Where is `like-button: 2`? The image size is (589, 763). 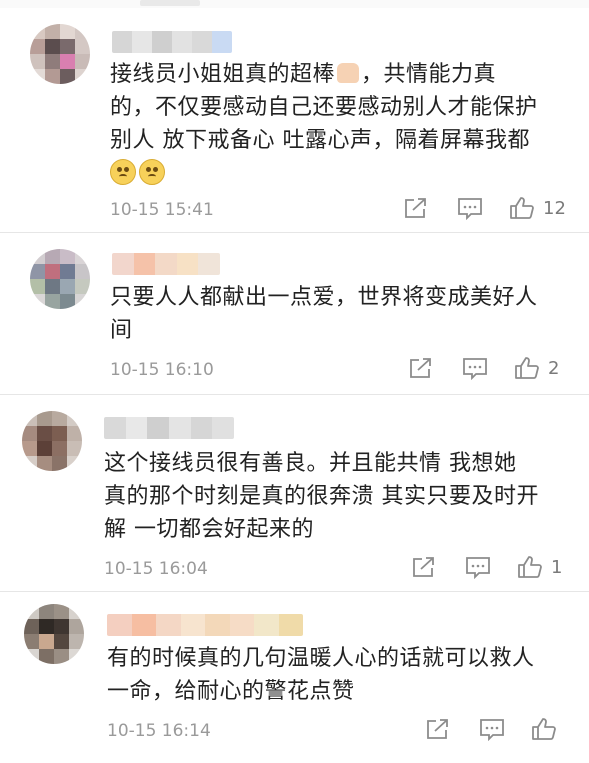
like-button: 2 is located at coordinates (536, 368).